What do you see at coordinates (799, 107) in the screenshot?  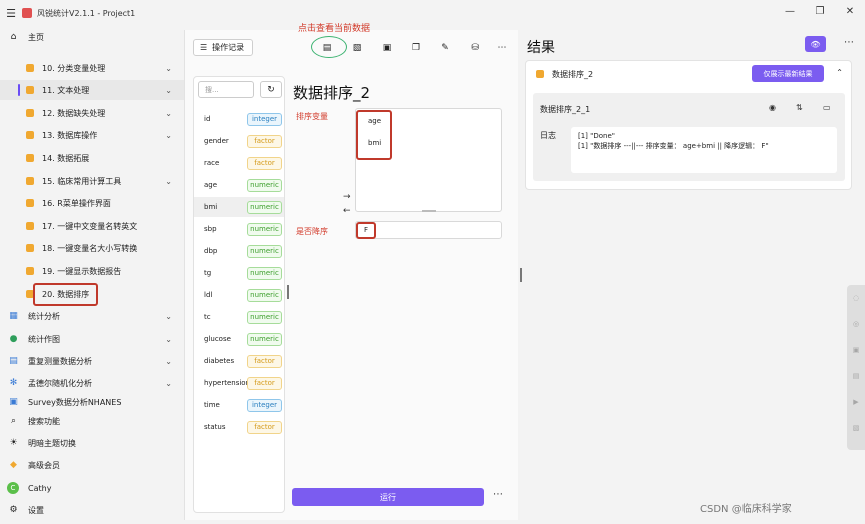 I see `sort-icon: ⇅` at bounding box center [799, 107].